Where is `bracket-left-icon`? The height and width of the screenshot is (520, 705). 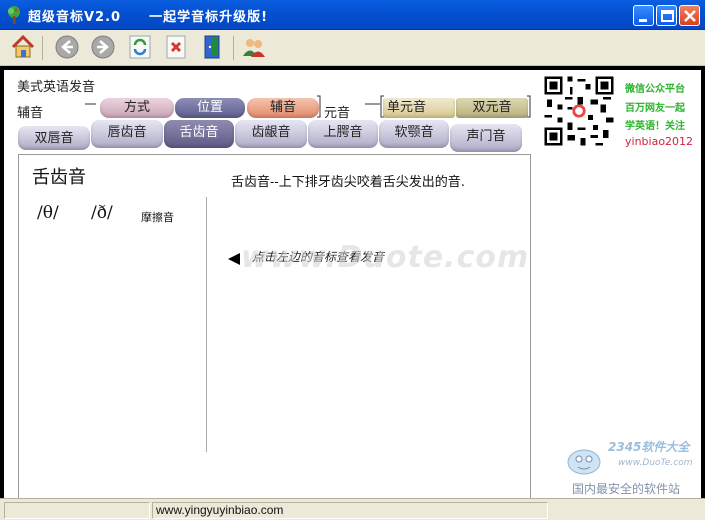 bracket-left-icon is located at coordinates (90, 104).